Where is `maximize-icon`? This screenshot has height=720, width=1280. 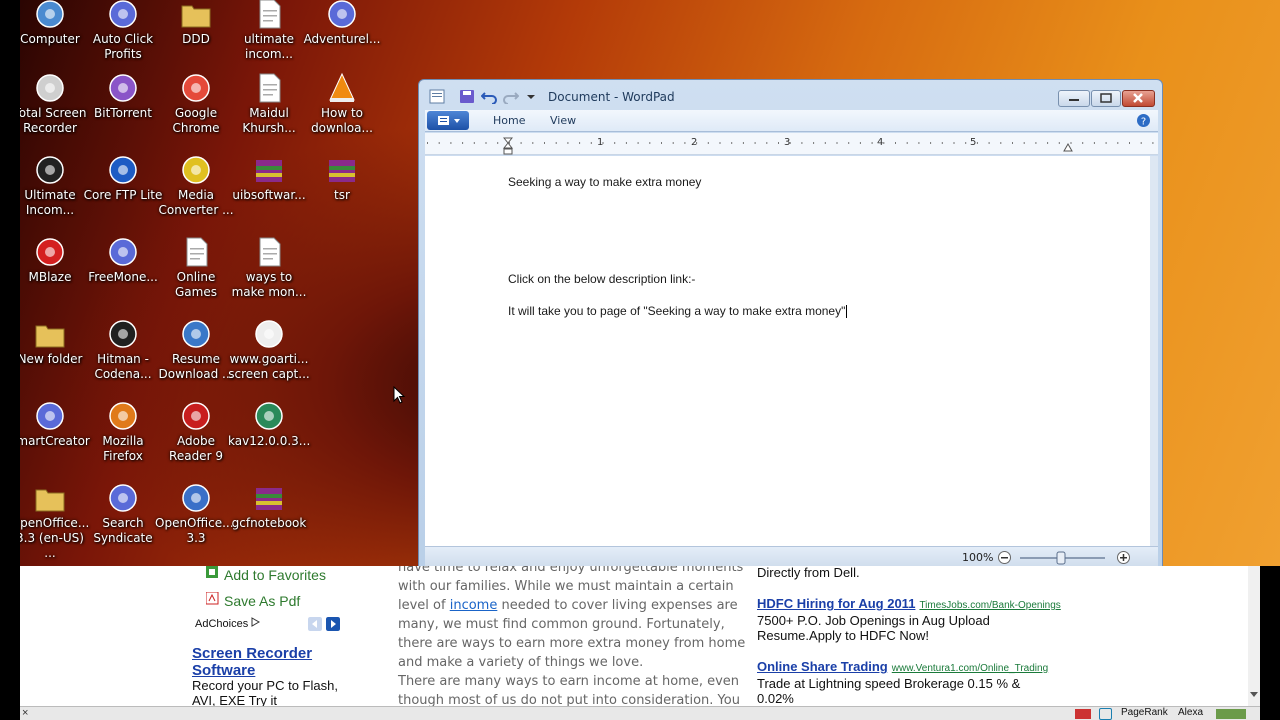
maximize-icon is located at coordinates (1106, 98).